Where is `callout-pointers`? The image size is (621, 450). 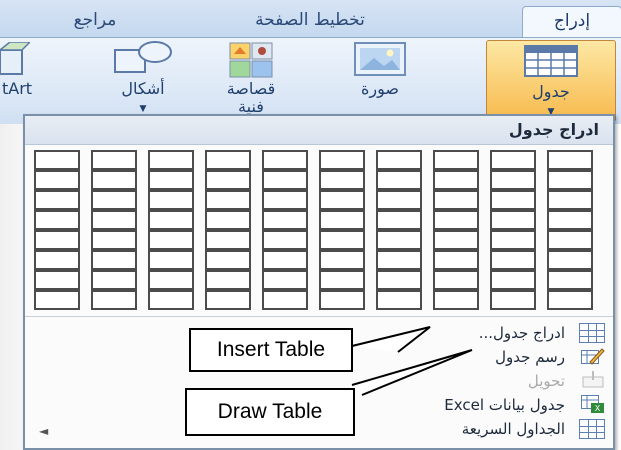 callout-pointers is located at coordinates (412, 361).